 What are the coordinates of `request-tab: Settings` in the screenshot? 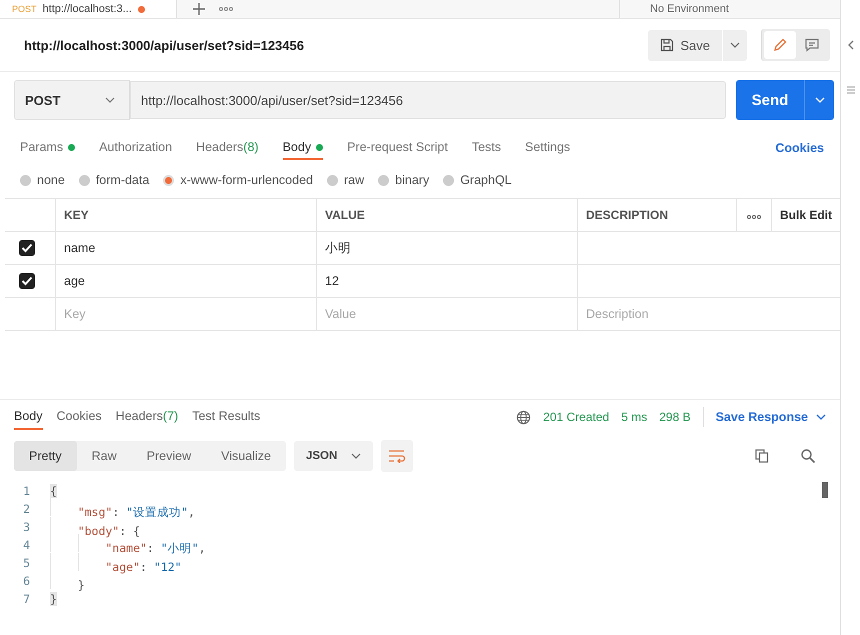 It's located at (547, 148).